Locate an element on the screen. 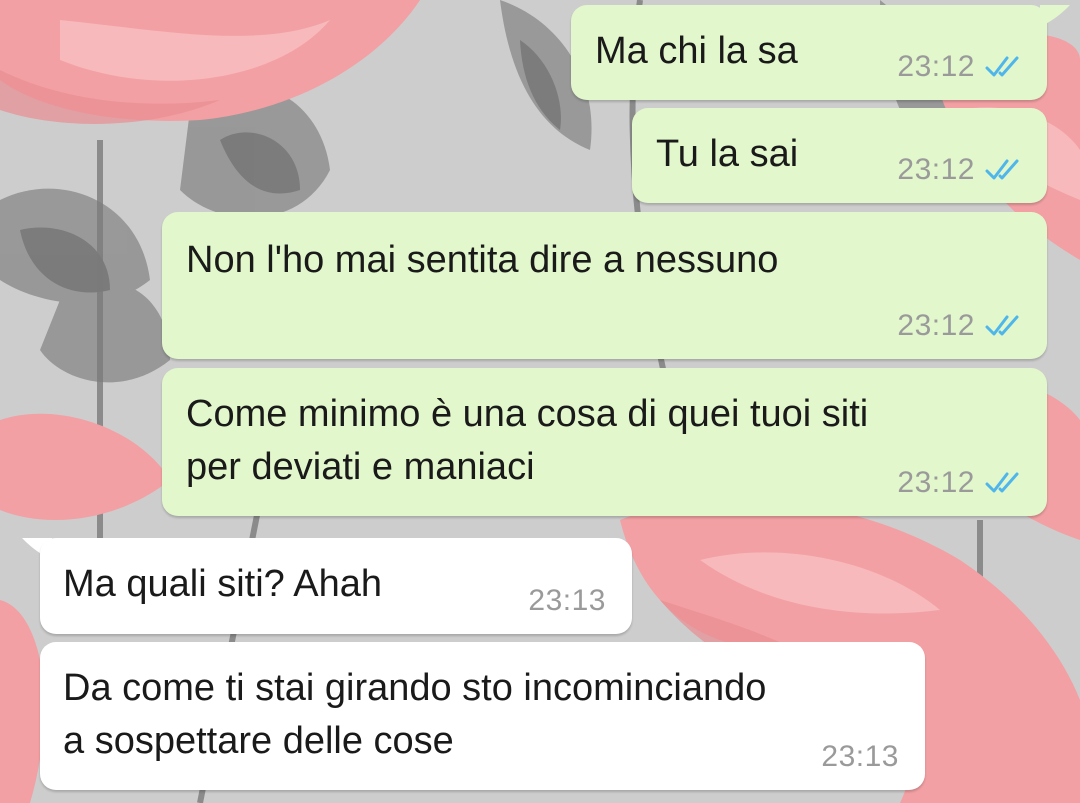 The width and height of the screenshot is (1080, 803). message-text: Tu la sai is located at coordinates (727, 154).